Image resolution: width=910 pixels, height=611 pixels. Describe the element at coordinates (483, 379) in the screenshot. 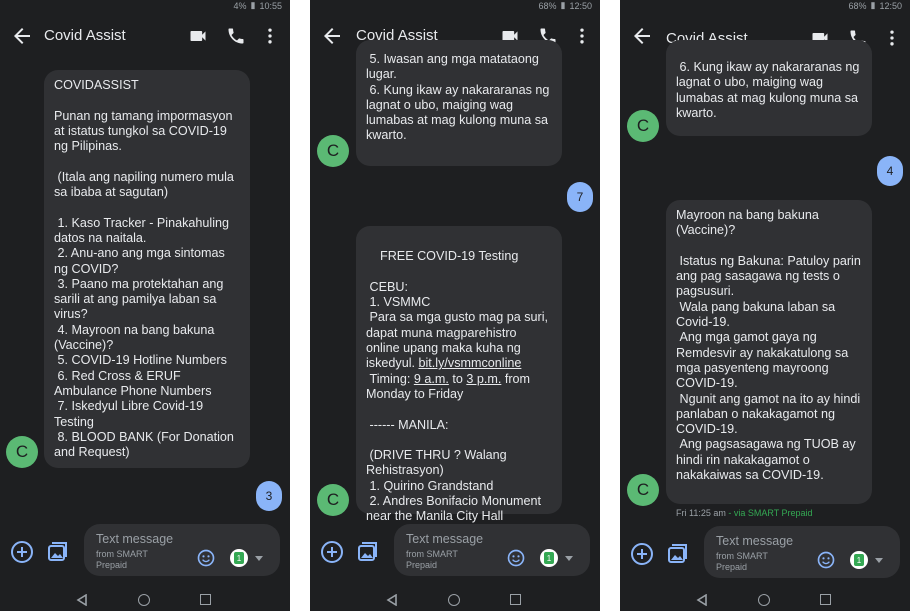

I see `message-time-link: 3 p.m.` at that location.